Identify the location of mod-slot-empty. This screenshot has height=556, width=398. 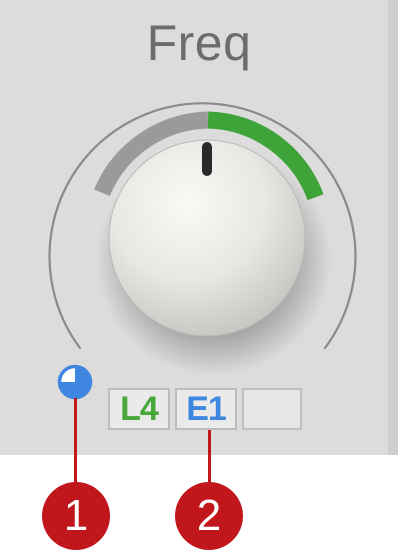
(272, 409).